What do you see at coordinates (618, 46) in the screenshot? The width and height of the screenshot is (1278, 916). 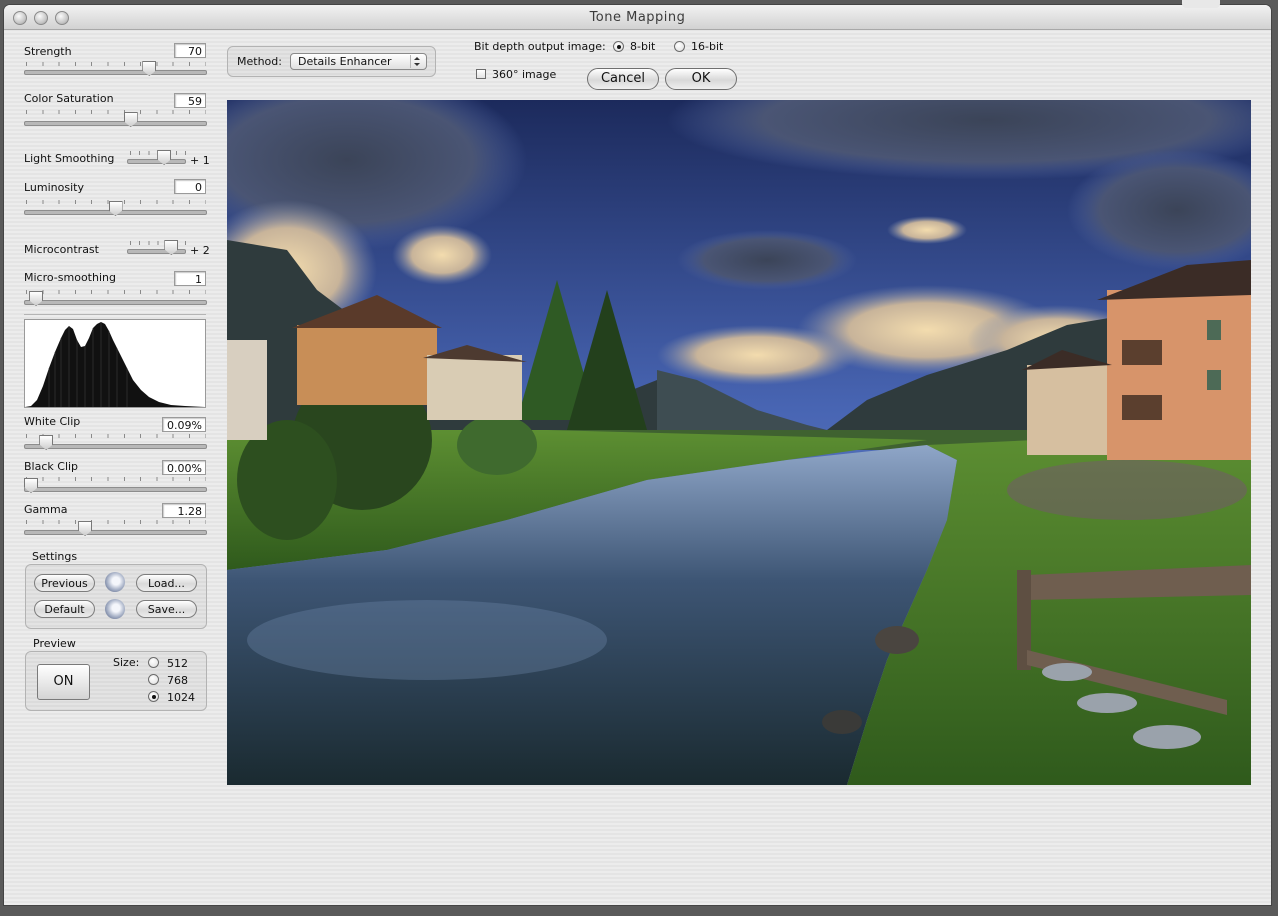 I see `bit-depth-8-radio` at bounding box center [618, 46].